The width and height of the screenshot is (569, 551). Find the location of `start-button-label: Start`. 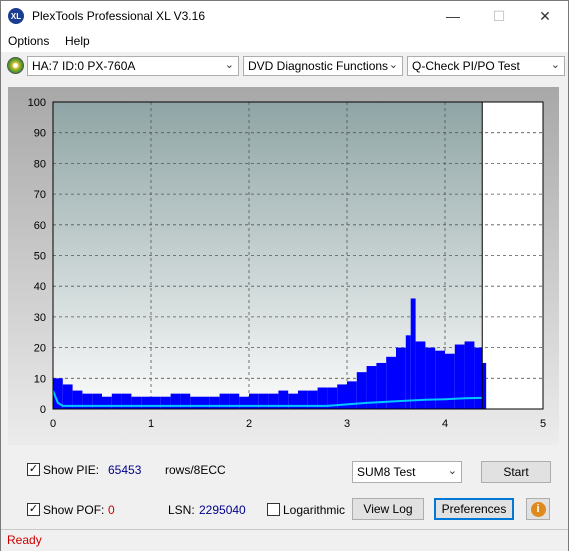

start-button-label: Start is located at coordinates (516, 472).